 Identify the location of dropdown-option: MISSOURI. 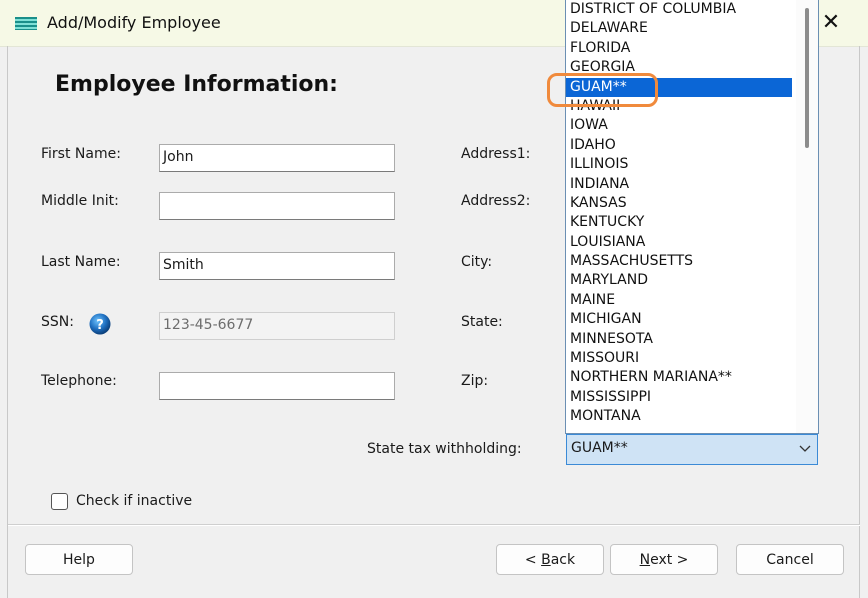
(679, 358).